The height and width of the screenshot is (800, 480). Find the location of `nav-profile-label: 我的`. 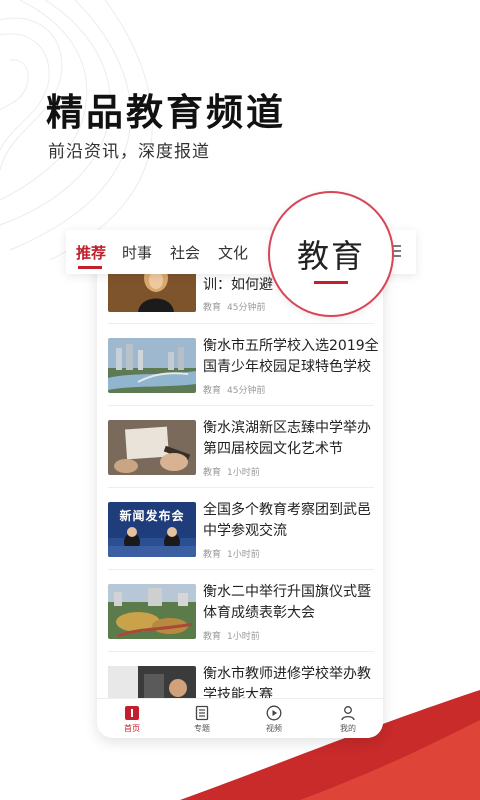

nav-profile-label: 我的 is located at coordinates (348, 728).